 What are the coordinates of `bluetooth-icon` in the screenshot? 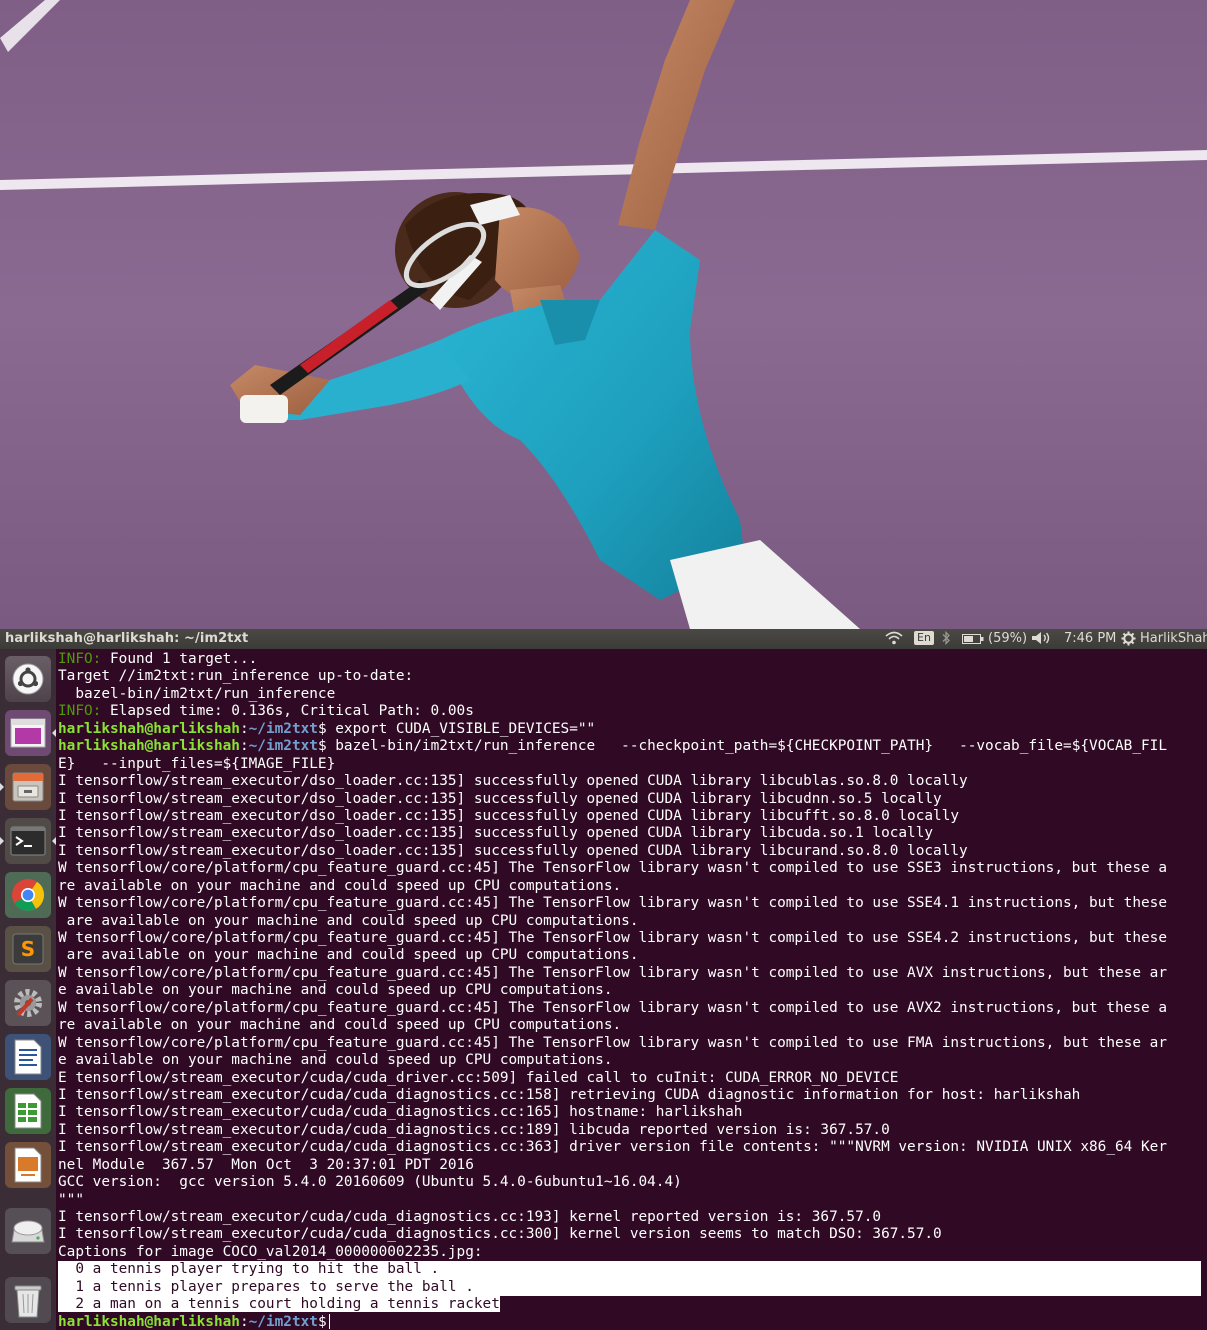 It's located at (946, 638).